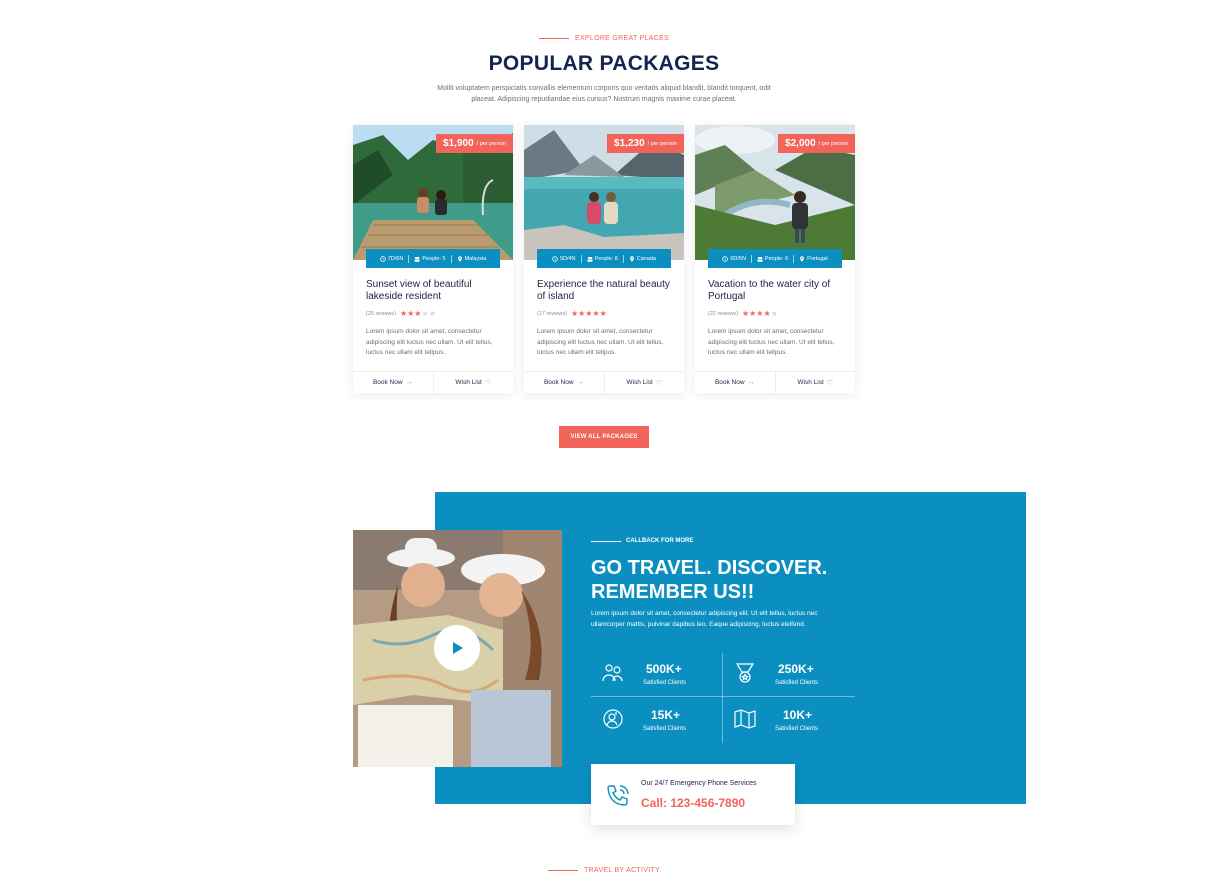 This screenshot has width=1208, height=884. I want to click on section-title: POPULAR PACKAGES, so click(604, 63).